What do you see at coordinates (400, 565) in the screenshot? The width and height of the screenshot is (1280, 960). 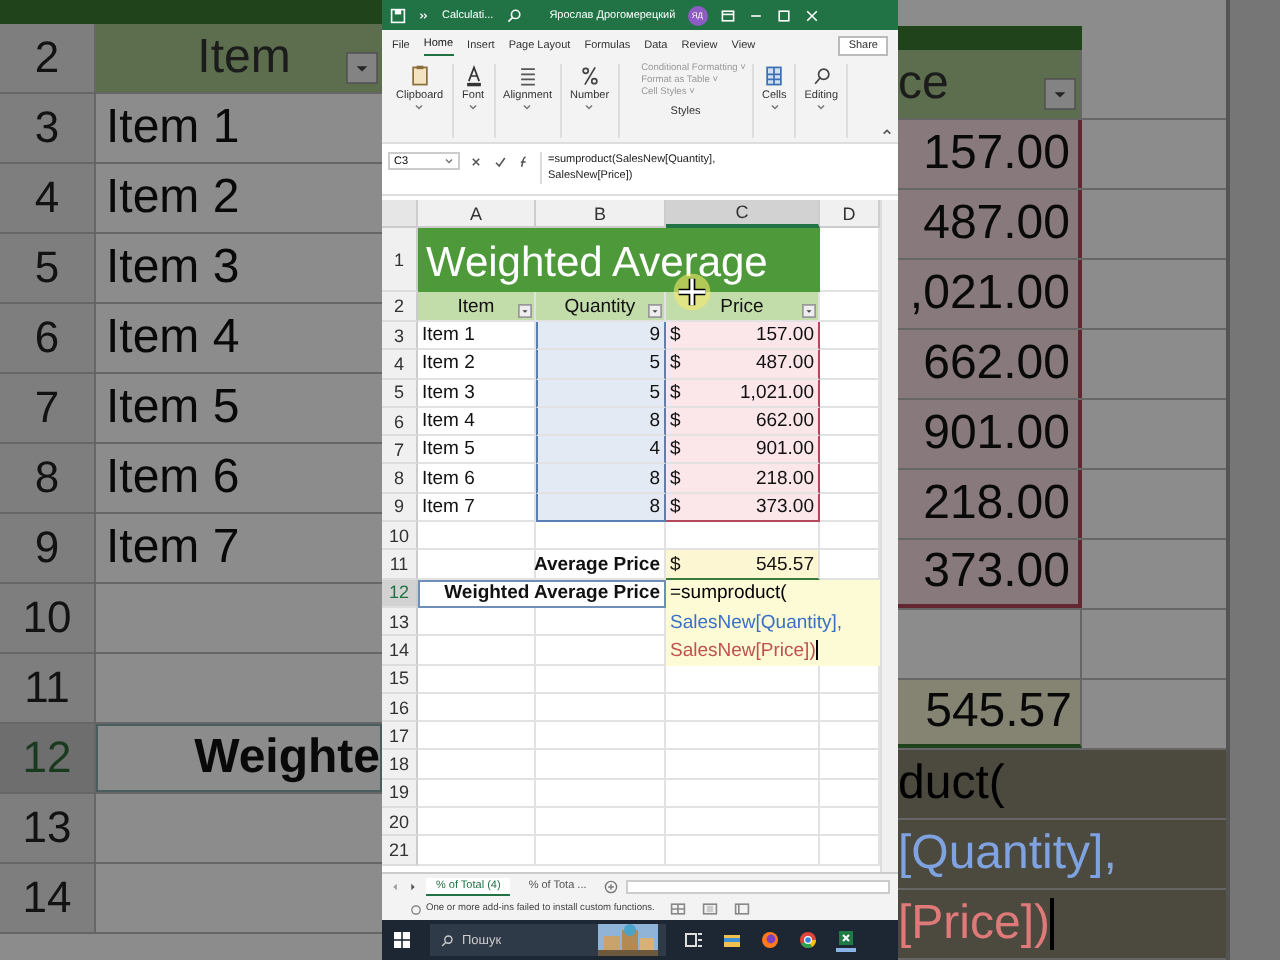 I see `row-number: 11` at bounding box center [400, 565].